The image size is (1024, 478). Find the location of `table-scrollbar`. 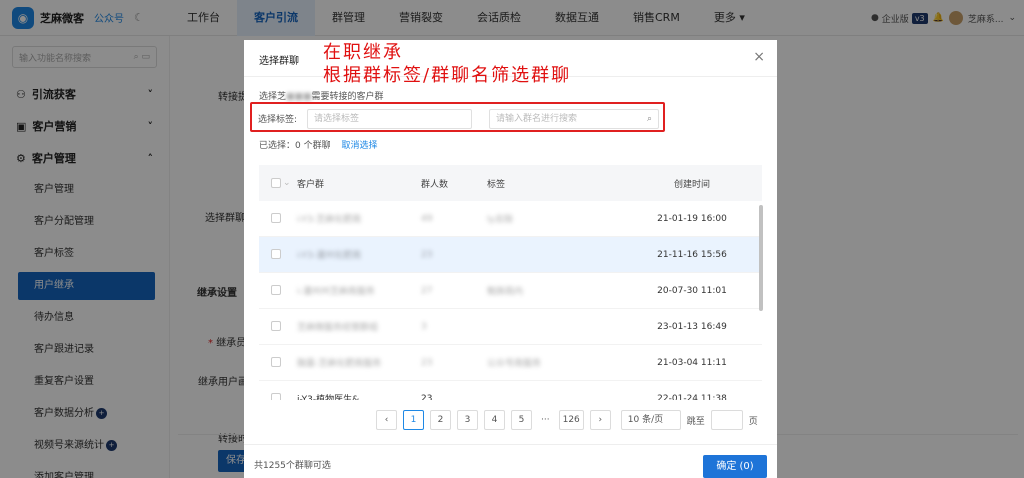

table-scrollbar is located at coordinates (761, 258).